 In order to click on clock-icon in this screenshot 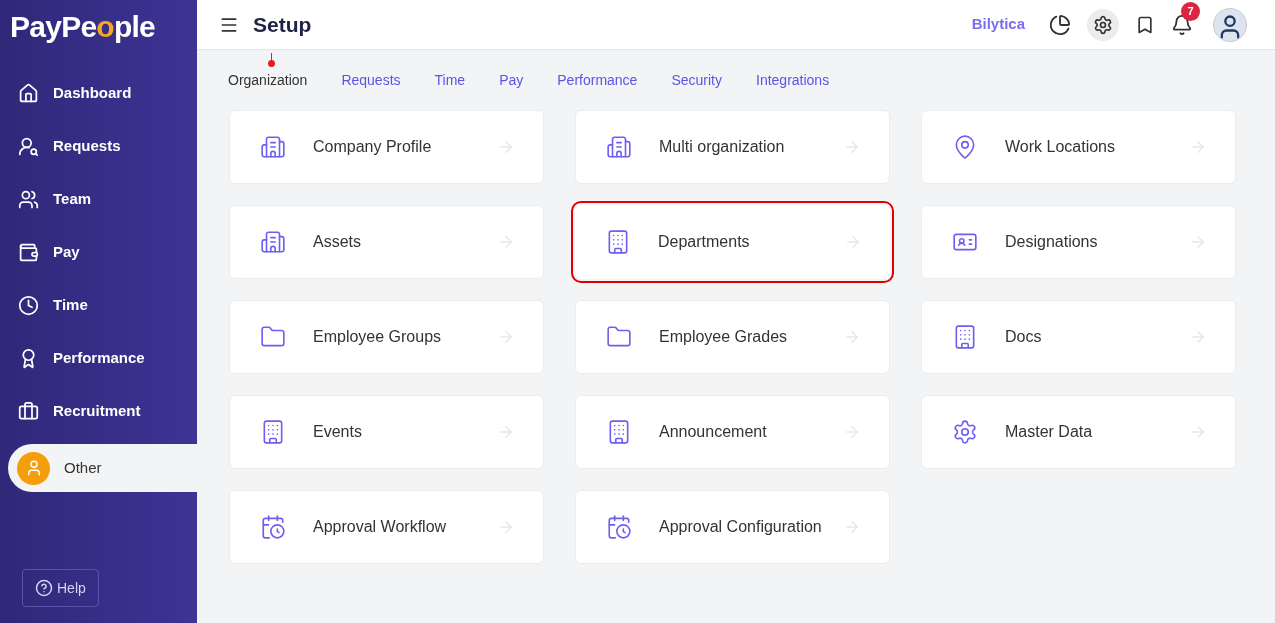, I will do `click(28, 305)`.